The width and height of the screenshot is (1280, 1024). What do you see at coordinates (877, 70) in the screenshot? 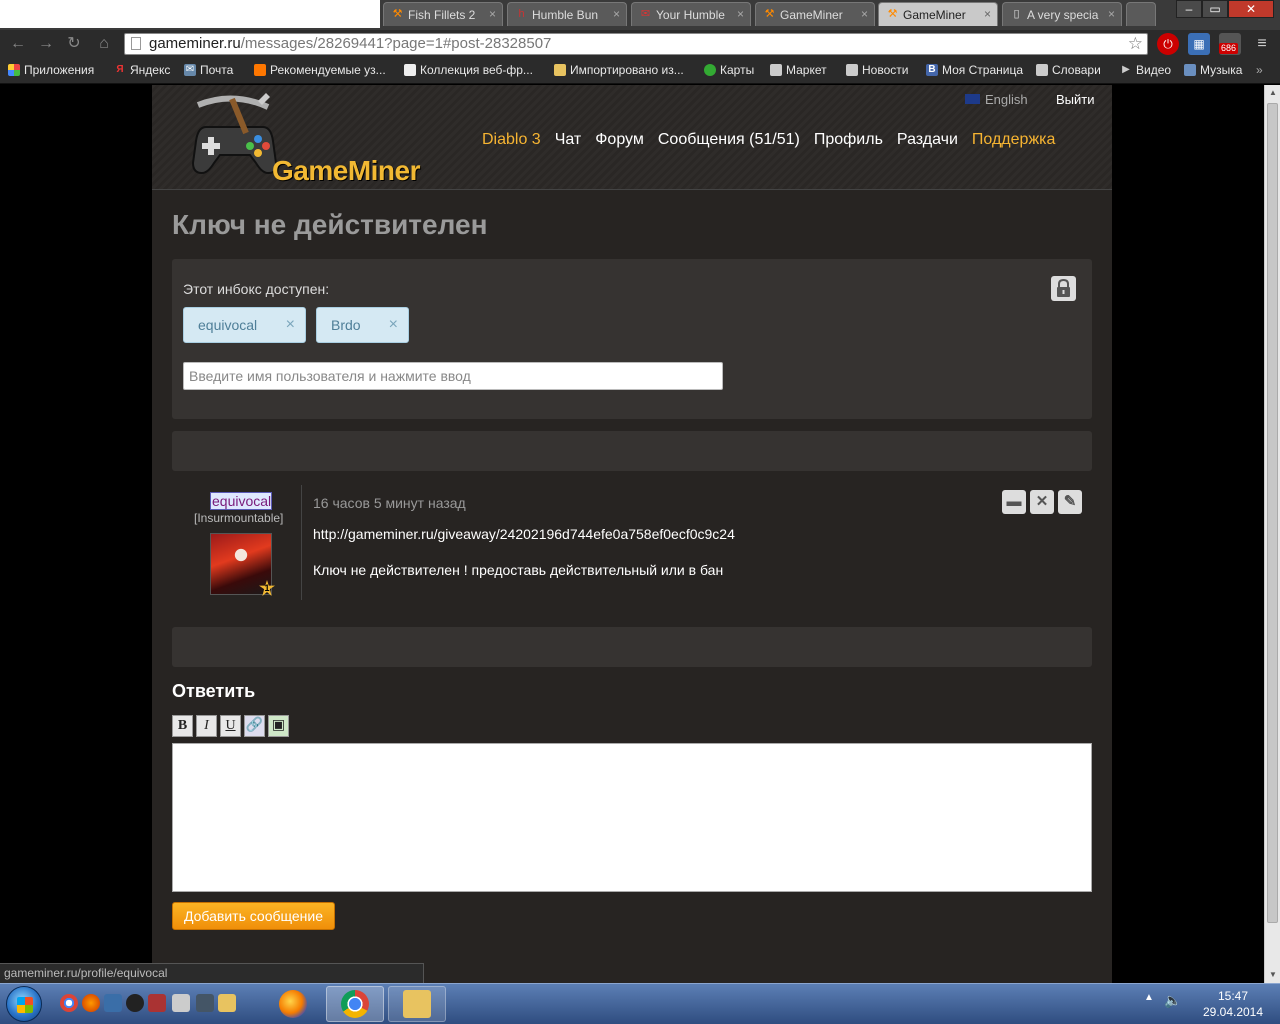
I see `bookmark-news: Новости` at bounding box center [877, 70].